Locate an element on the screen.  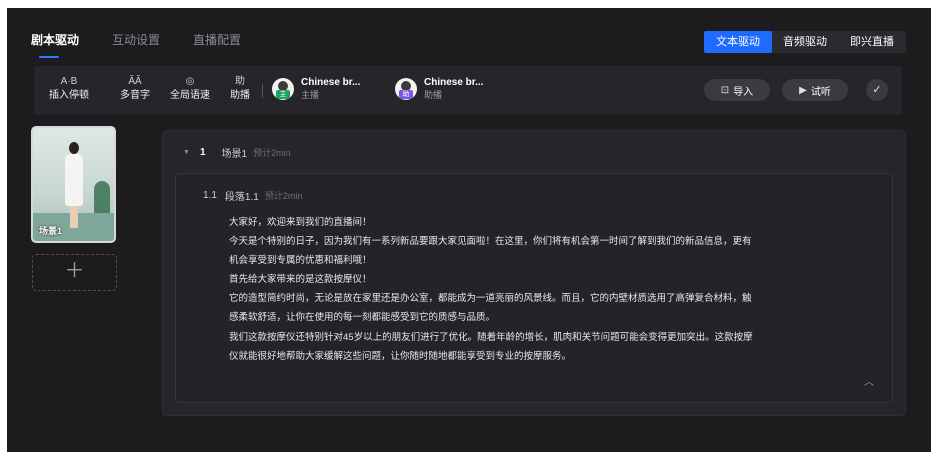
scene-name: 场景1 is located at coordinates (234, 154).